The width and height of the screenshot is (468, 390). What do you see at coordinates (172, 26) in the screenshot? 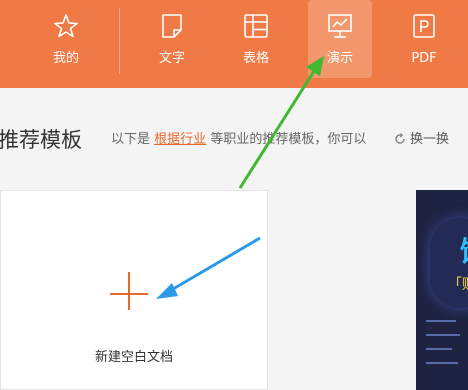
I see `document-icon` at bounding box center [172, 26].